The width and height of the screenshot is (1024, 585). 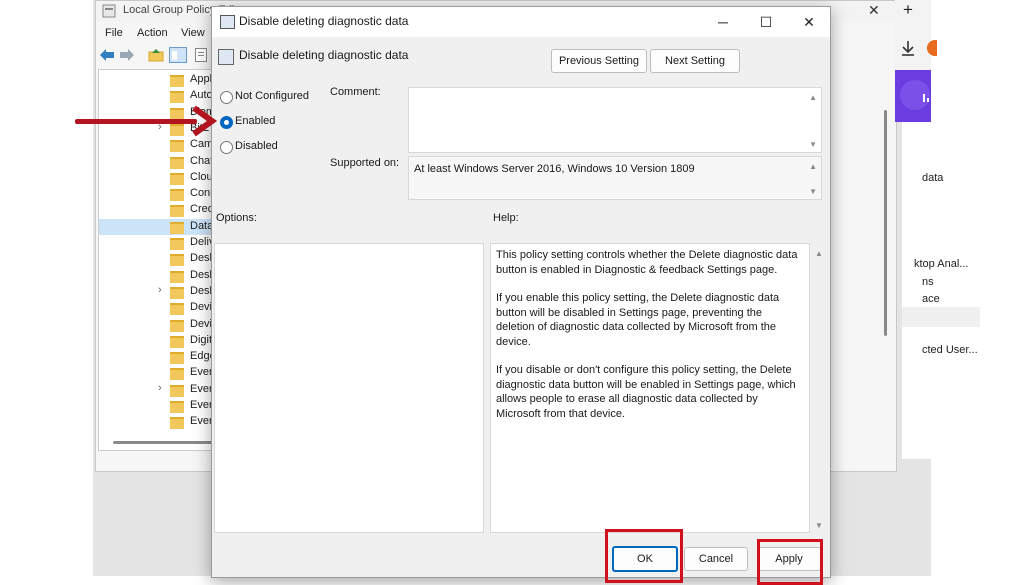 I want to click on download-icon, so click(x=908, y=48).